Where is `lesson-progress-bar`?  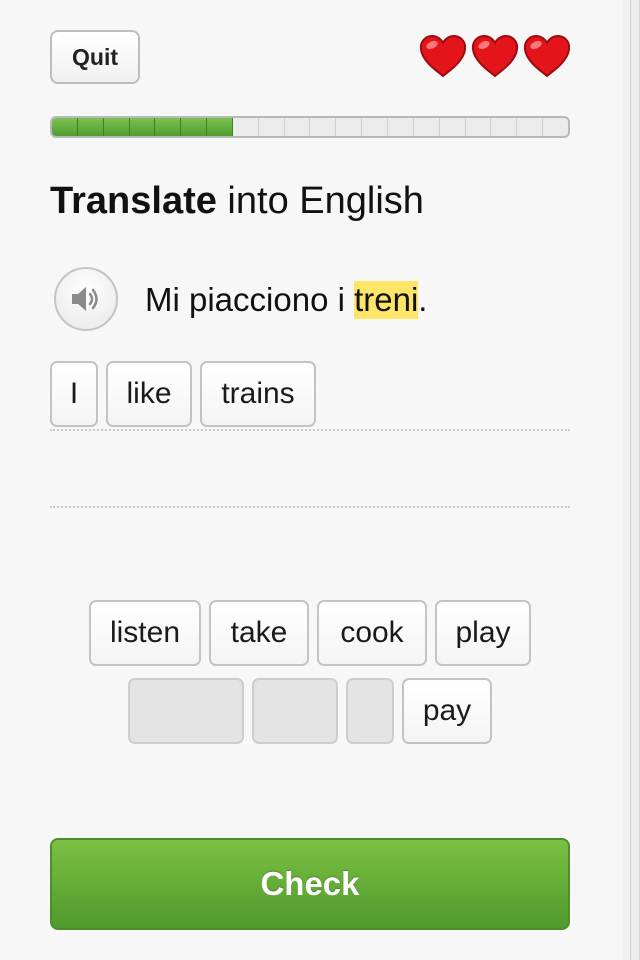
lesson-progress-bar is located at coordinates (310, 127).